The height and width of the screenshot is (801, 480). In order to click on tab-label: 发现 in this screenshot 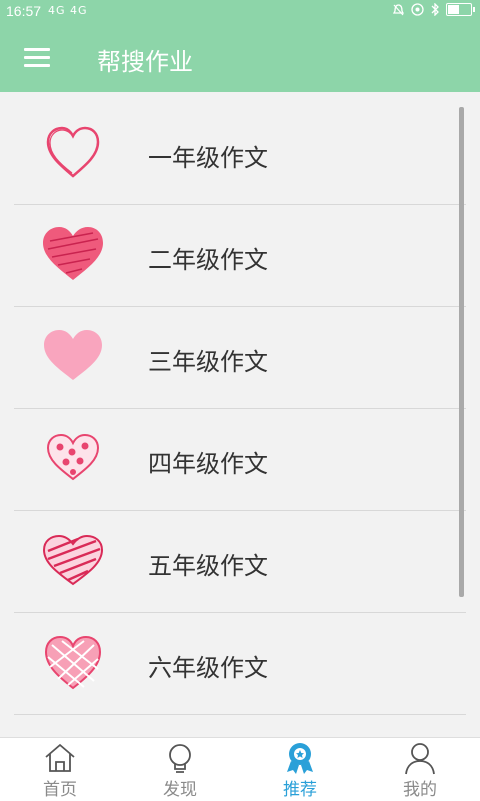, I will do `click(180, 790)`.